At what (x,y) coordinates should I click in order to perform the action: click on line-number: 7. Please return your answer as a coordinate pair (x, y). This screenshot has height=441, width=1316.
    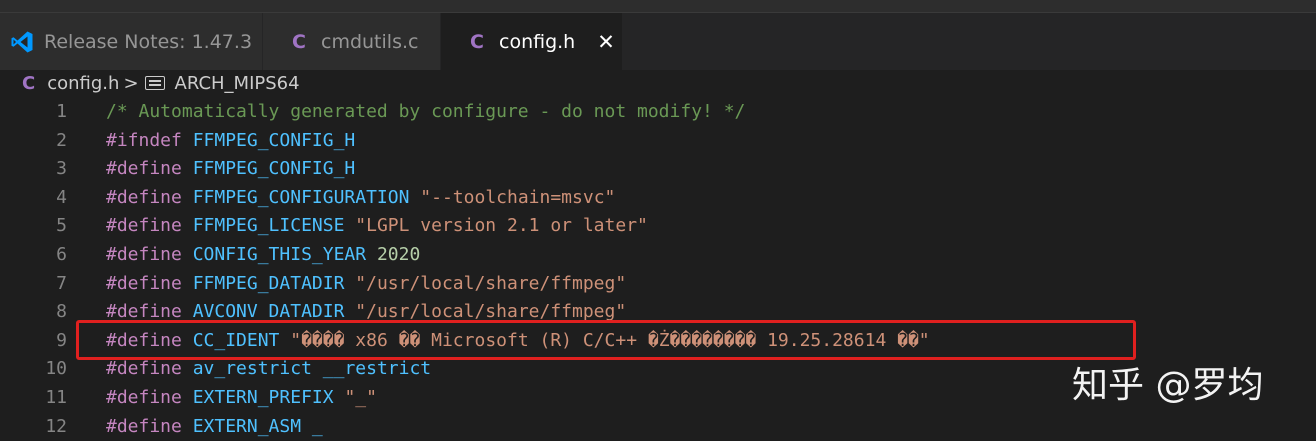
    Looking at the image, I should click on (61, 283).